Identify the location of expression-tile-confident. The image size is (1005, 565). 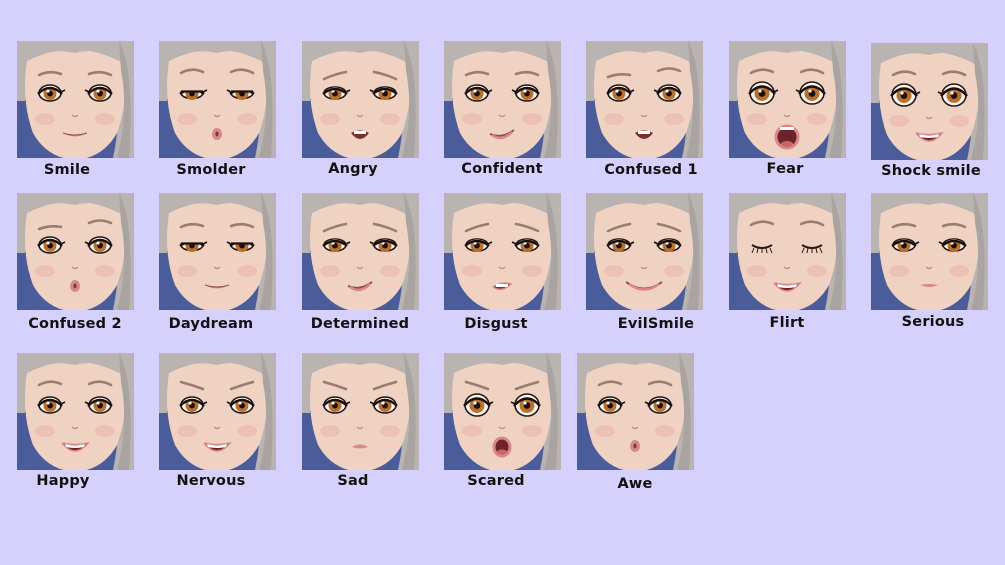
(502, 99).